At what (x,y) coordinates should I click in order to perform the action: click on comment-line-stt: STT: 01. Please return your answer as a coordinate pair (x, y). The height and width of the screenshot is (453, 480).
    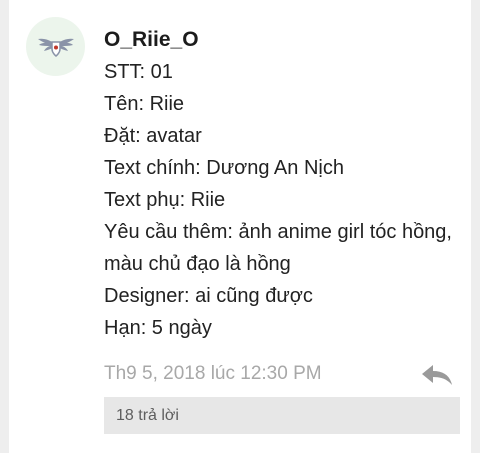
    Looking at the image, I should click on (138, 72).